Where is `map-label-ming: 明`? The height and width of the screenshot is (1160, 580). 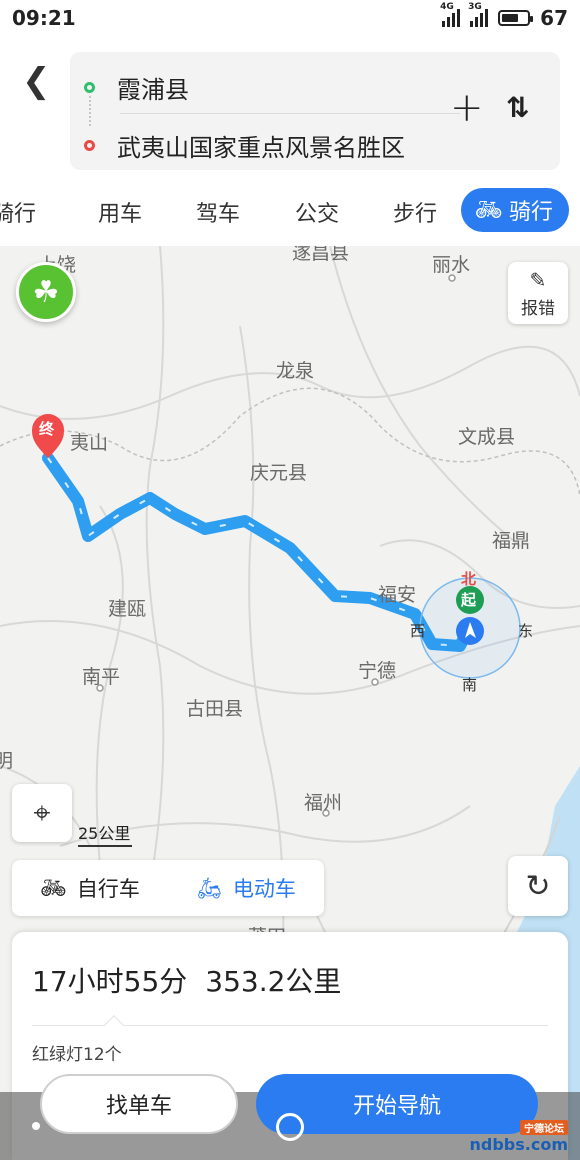 map-label-ming: 明 is located at coordinates (7, 761).